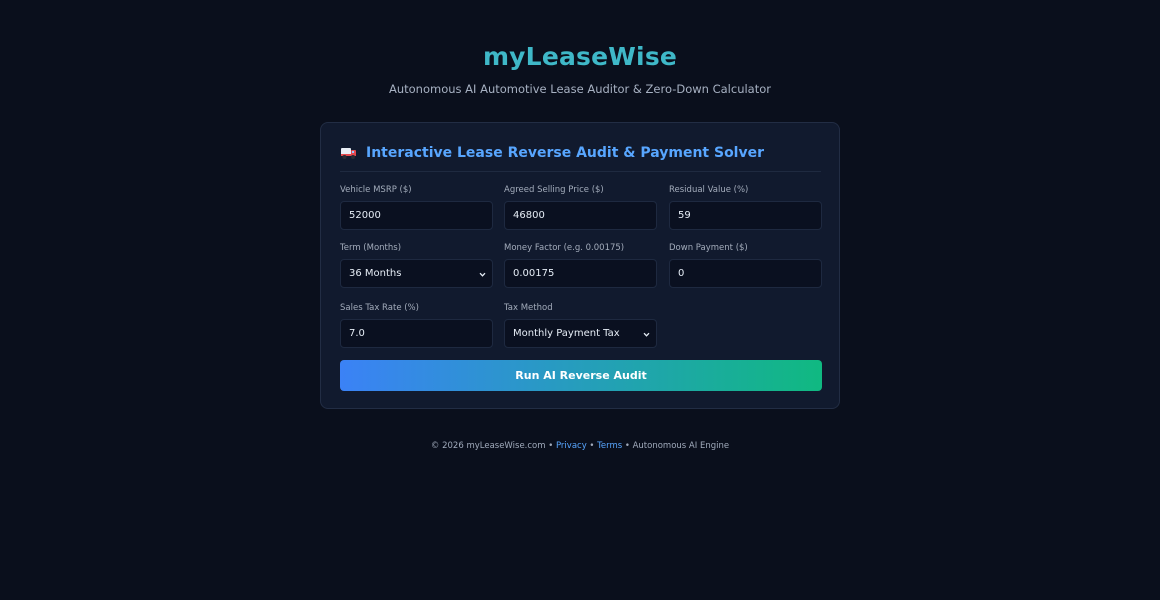 This screenshot has height=600, width=1160. I want to click on selling-price-field-group: Agreed Selling Price ($) 46800, so click(580, 207).